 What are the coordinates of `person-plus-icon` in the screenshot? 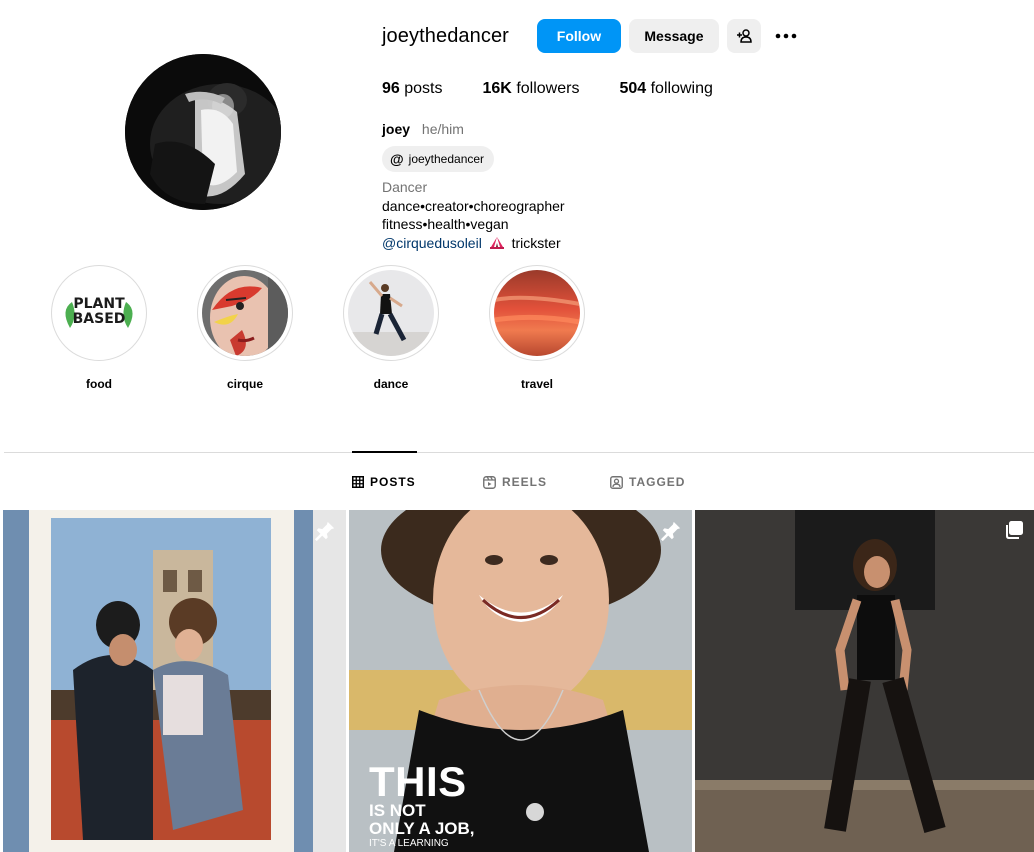 It's located at (744, 36).